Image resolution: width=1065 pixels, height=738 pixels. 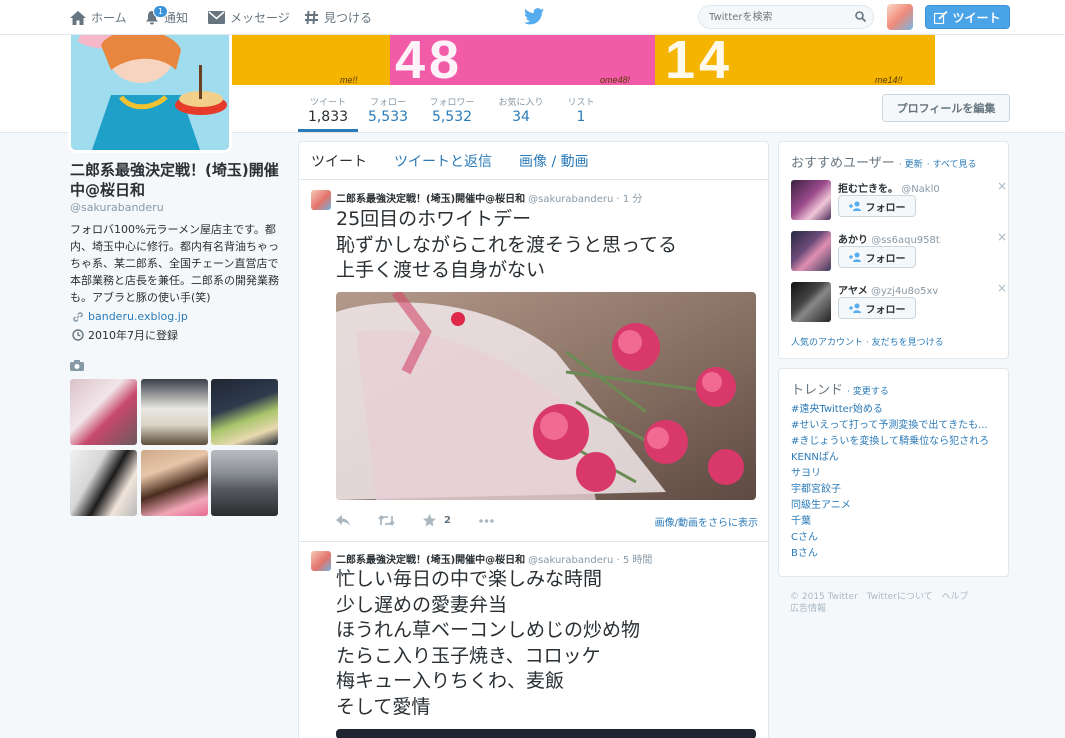 I want to click on trend-item: 同級生アニメ, so click(x=893, y=506).